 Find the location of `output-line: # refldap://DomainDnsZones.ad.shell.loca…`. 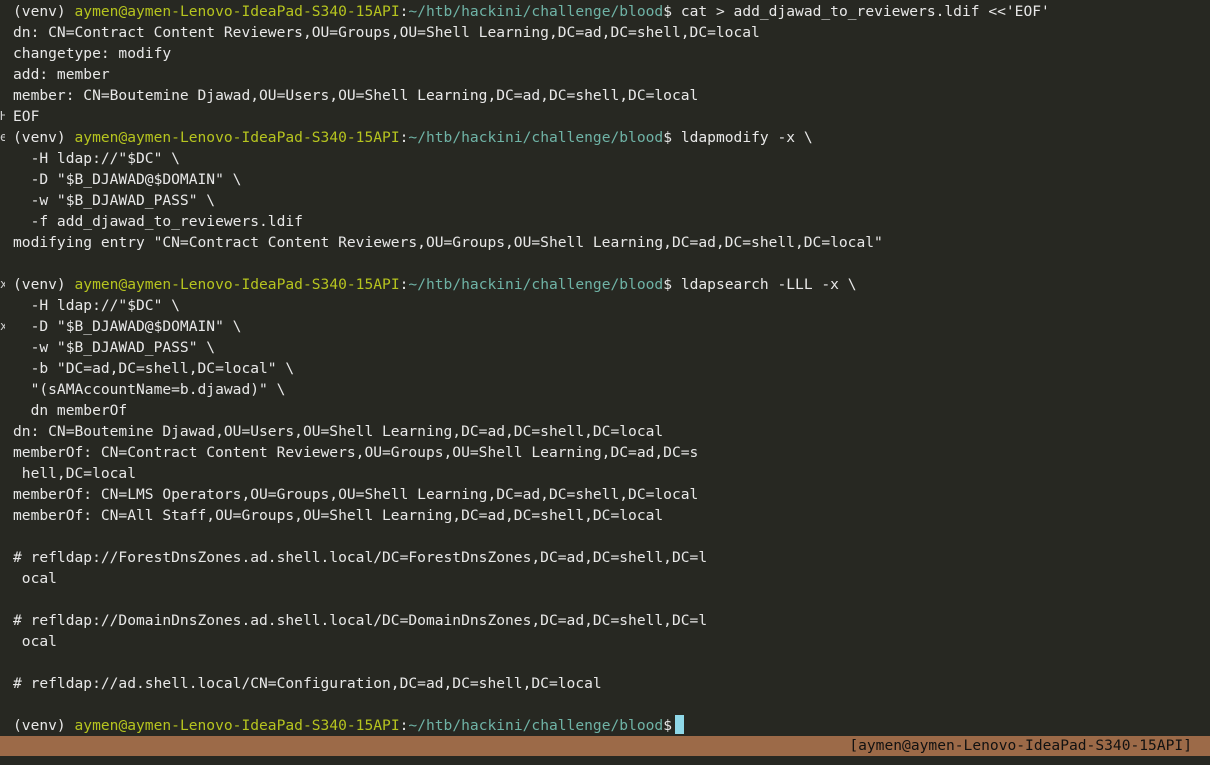

output-line: # refldap://DomainDnsZones.ad.shell.loca… is located at coordinates (360, 620).